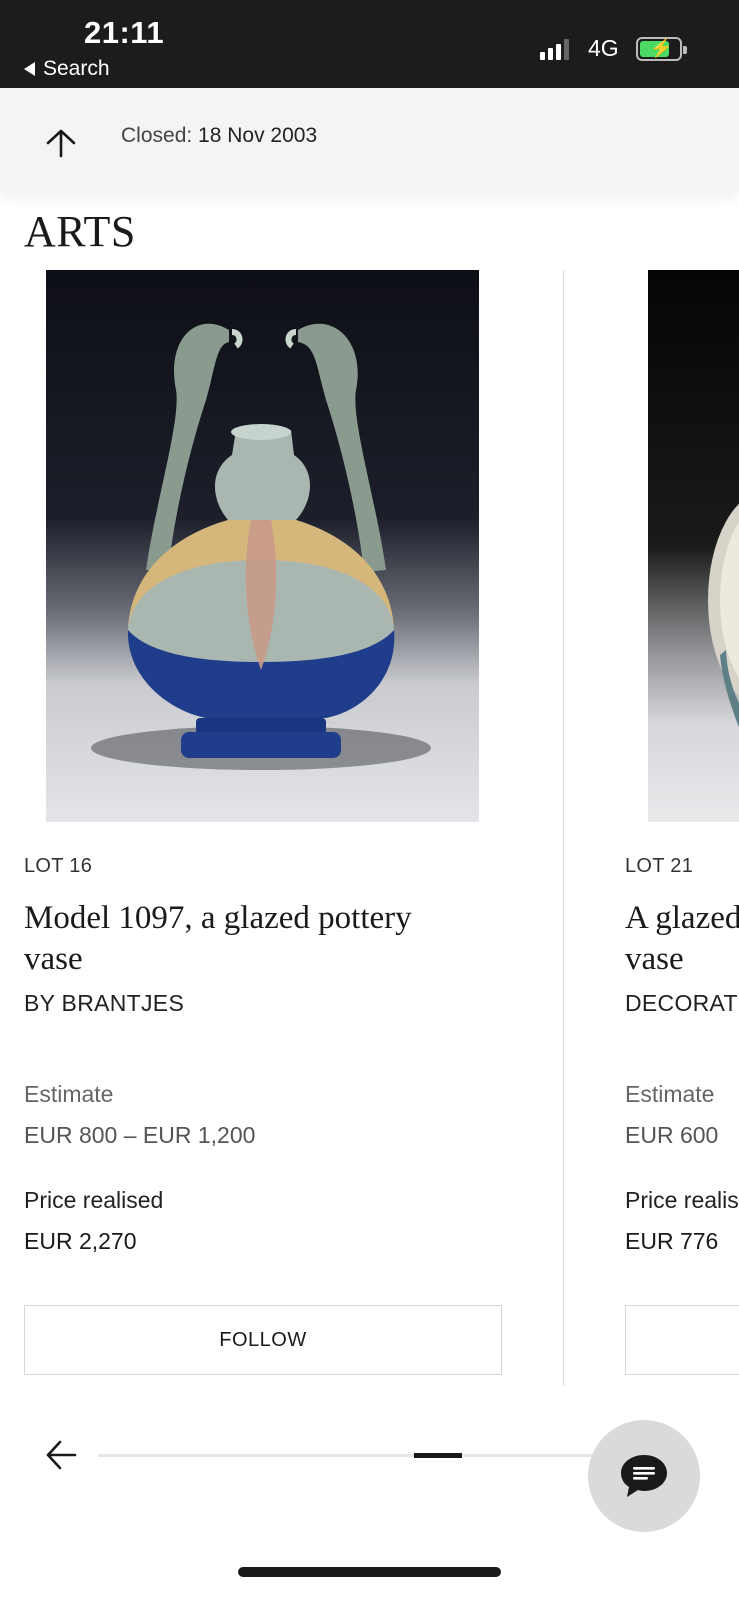 The height and width of the screenshot is (1600, 739). Describe the element at coordinates (563, 828) in the screenshot. I see `card-divider` at that location.